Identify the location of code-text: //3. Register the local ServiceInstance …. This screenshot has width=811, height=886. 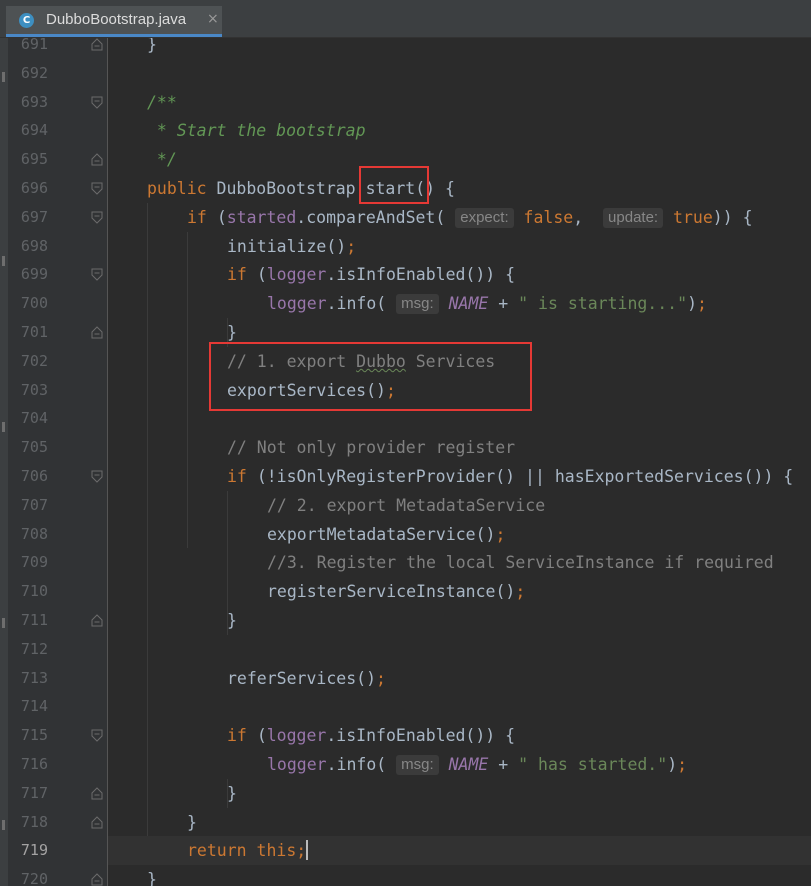
(520, 562).